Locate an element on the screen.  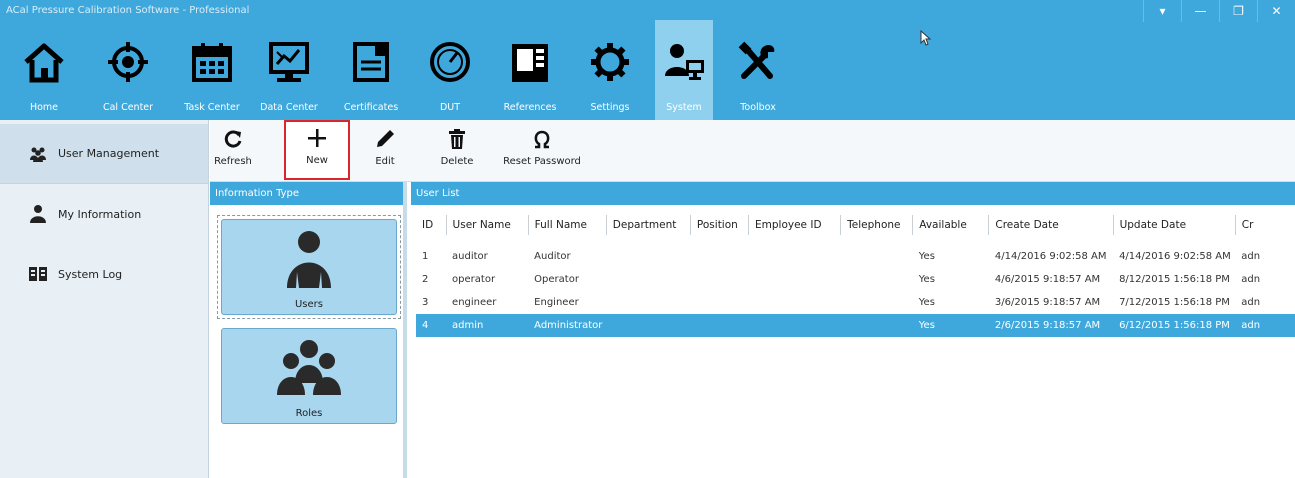
information-type-panel: Information Type Users Roles is located at coordinates (308, 330).